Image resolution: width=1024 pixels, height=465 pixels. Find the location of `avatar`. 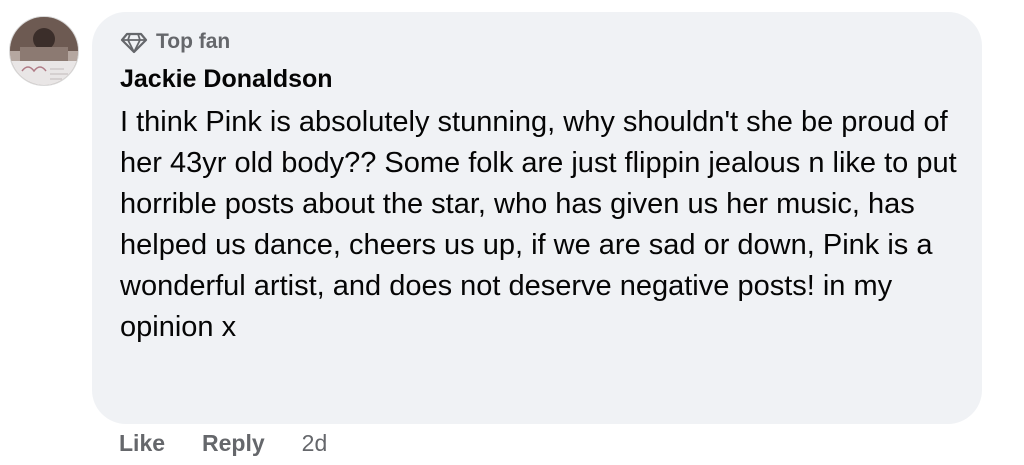

avatar is located at coordinates (44, 51).